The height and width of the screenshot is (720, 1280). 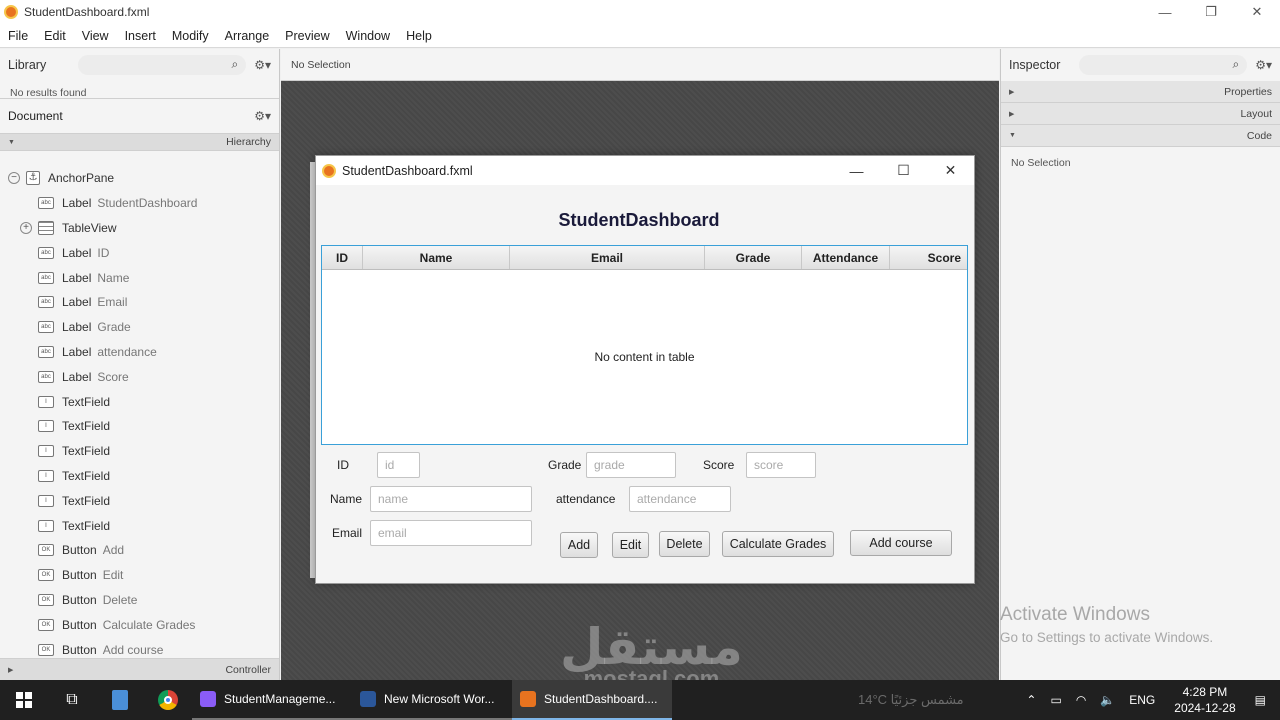 What do you see at coordinates (451, 499) in the screenshot?
I see `name-input: name` at bounding box center [451, 499].